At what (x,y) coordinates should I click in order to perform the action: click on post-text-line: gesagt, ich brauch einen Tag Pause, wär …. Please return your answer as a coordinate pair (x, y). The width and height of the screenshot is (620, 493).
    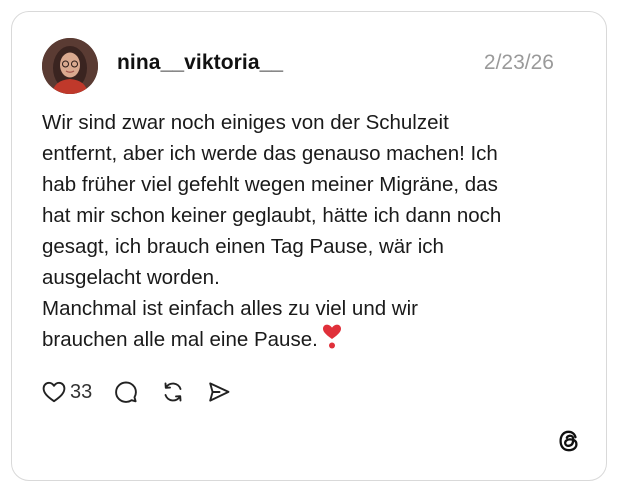
    Looking at the image, I should click on (243, 246).